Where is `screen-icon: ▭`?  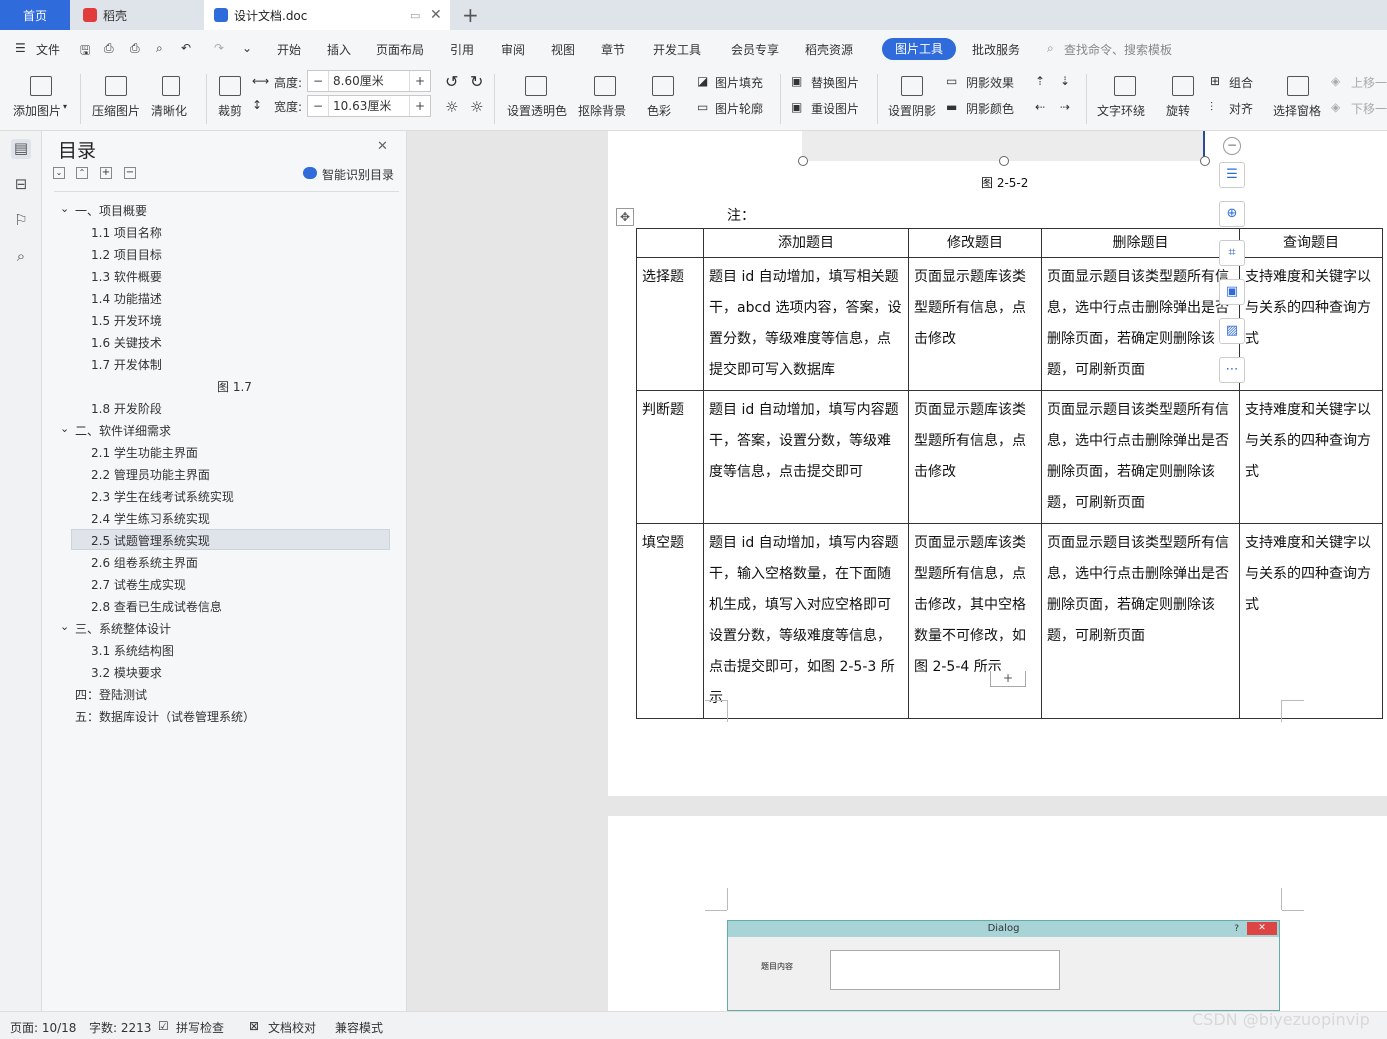
screen-icon: ▭ is located at coordinates (415, 15).